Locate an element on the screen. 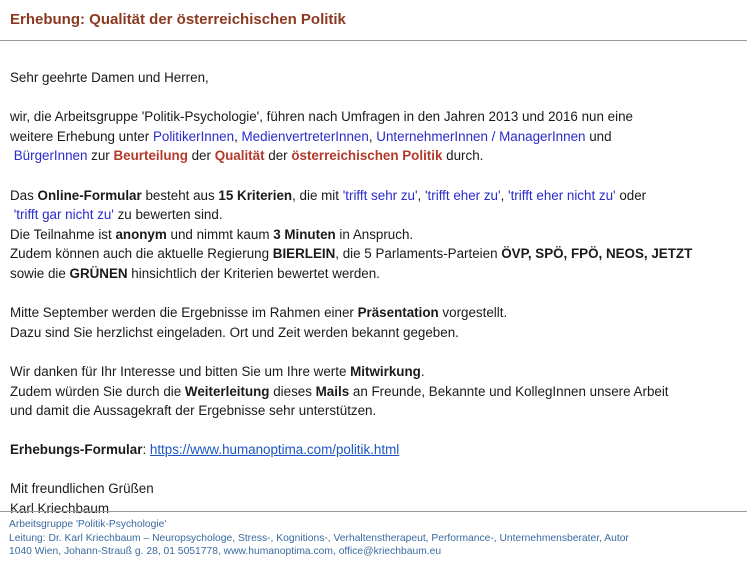  participation-label: Mitwirkung is located at coordinates (385, 371).